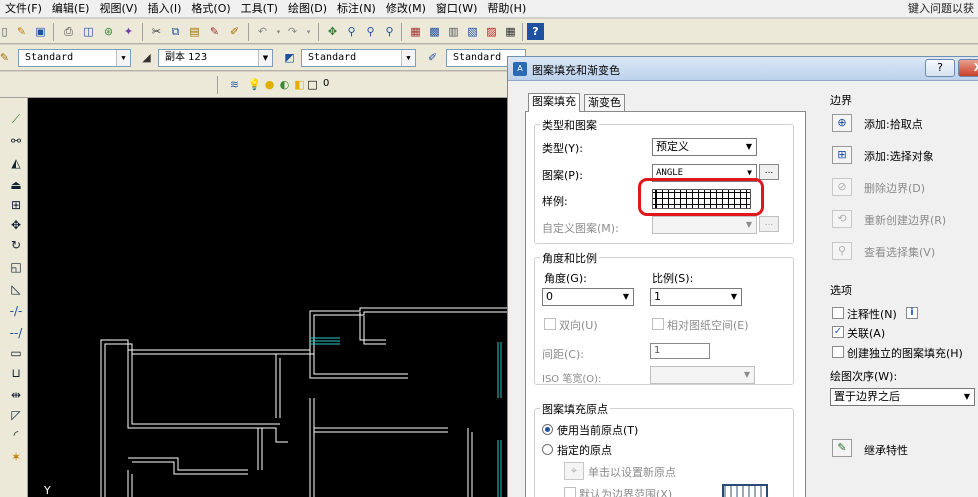  I want to click on dialog-titlebar: A 图案填充和渐变色 ? X, so click(743, 69).